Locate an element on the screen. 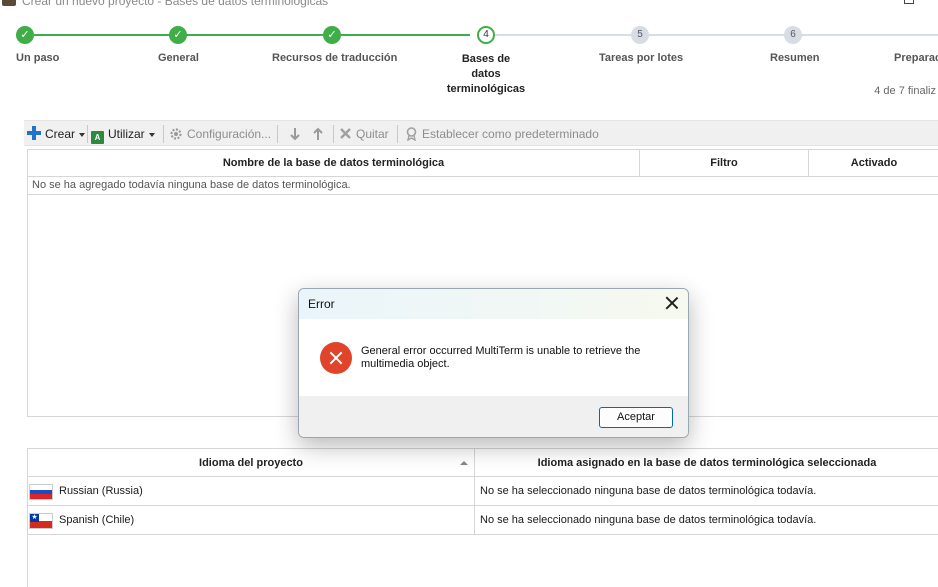 The image size is (938, 587). termbase-icon: A is located at coordinates (97, 137).